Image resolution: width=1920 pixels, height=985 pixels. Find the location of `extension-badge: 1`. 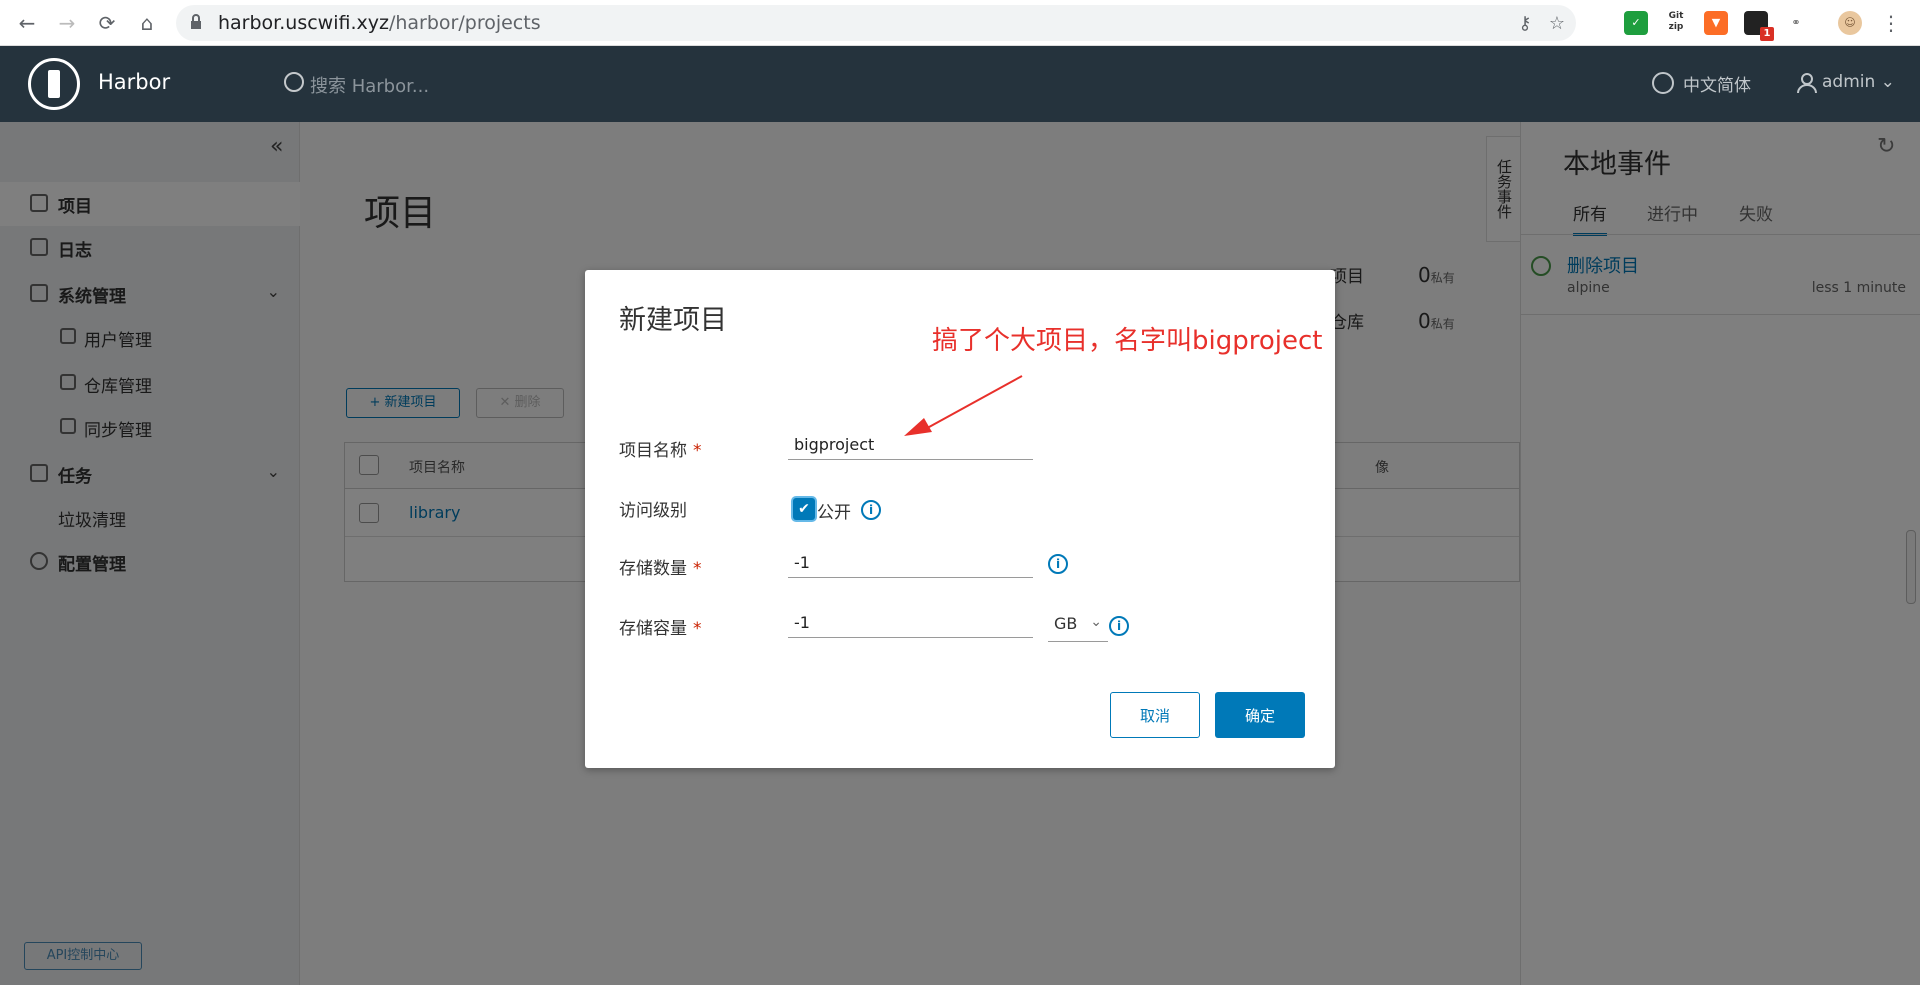

extension-badge: 1 is located at coordinates (1767, 34).